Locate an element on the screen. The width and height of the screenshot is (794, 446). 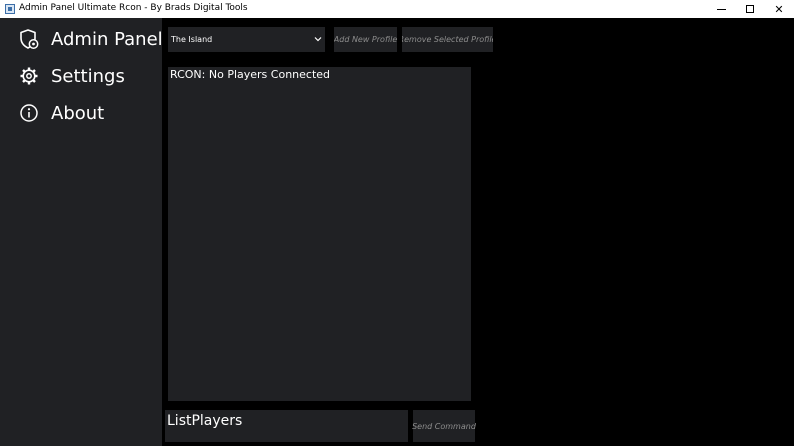
sidebar-item-label: Admin Panel is located at coordinates (107, 39).